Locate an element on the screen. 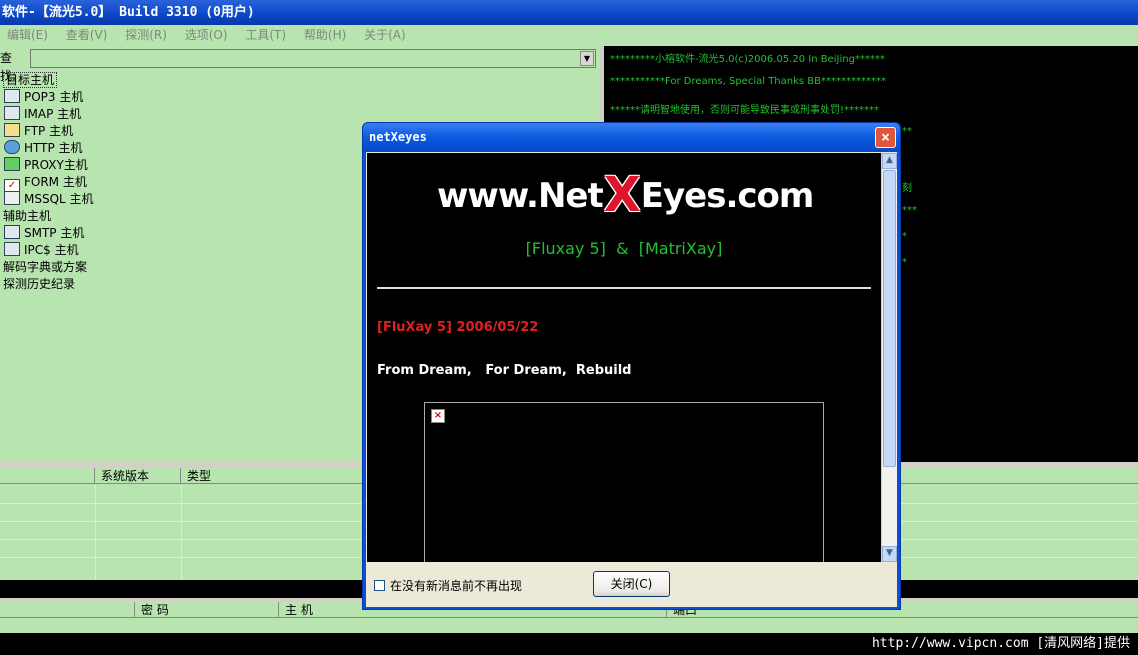 Image resolution: width=1138 pixels, height=655 pixels. scroll-up-icon: ▲ is located at coordinates (889, 161).